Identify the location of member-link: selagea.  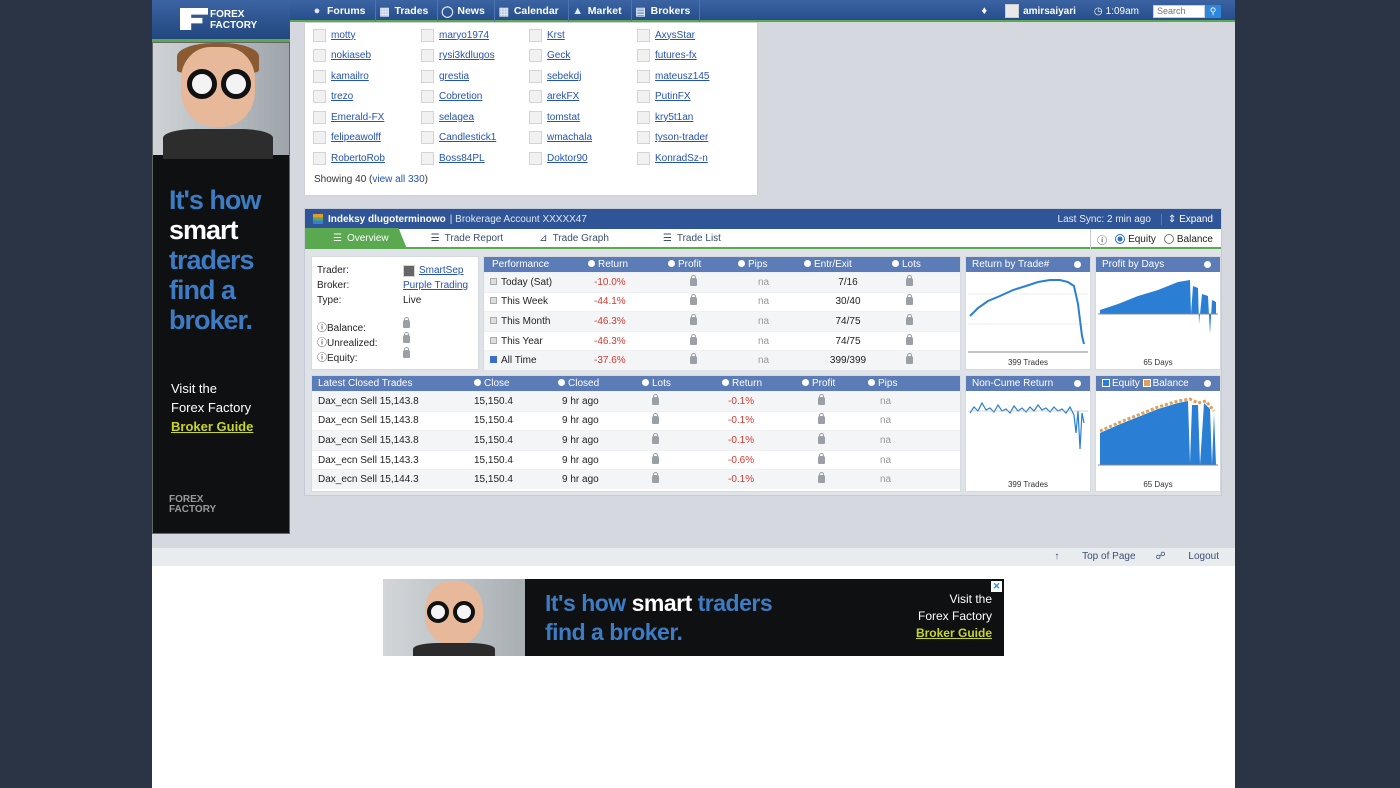
(456, 117).